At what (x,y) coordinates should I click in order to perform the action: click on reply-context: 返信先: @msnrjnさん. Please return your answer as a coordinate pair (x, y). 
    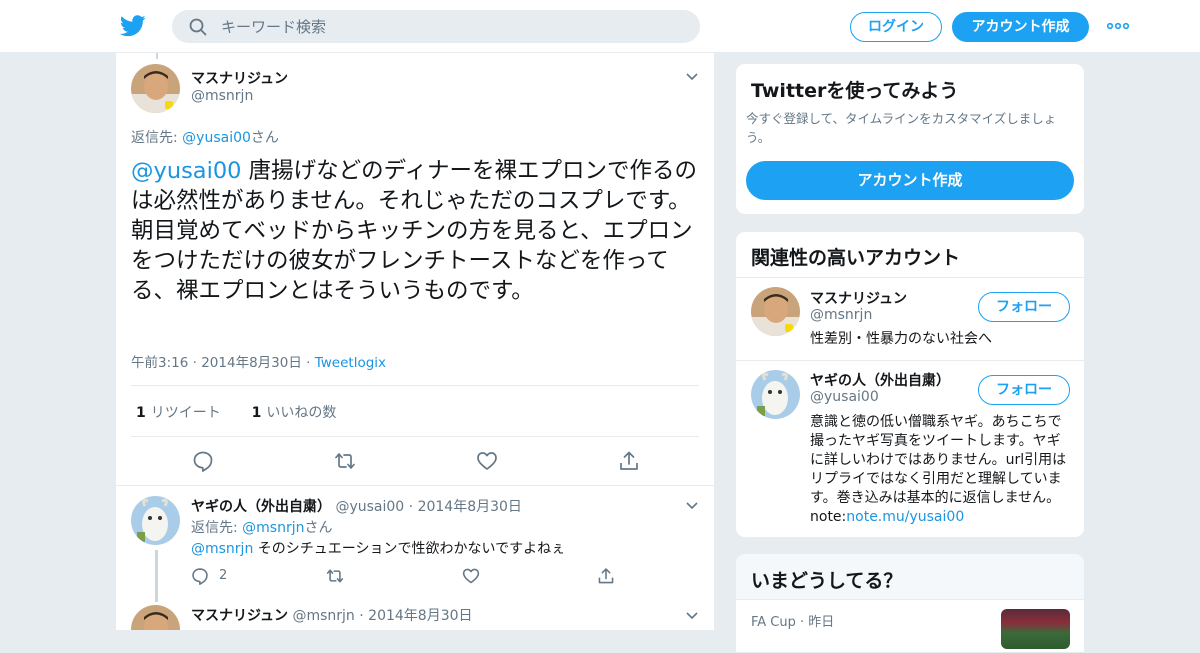
    Looking at the image, I should click on (262, 527).